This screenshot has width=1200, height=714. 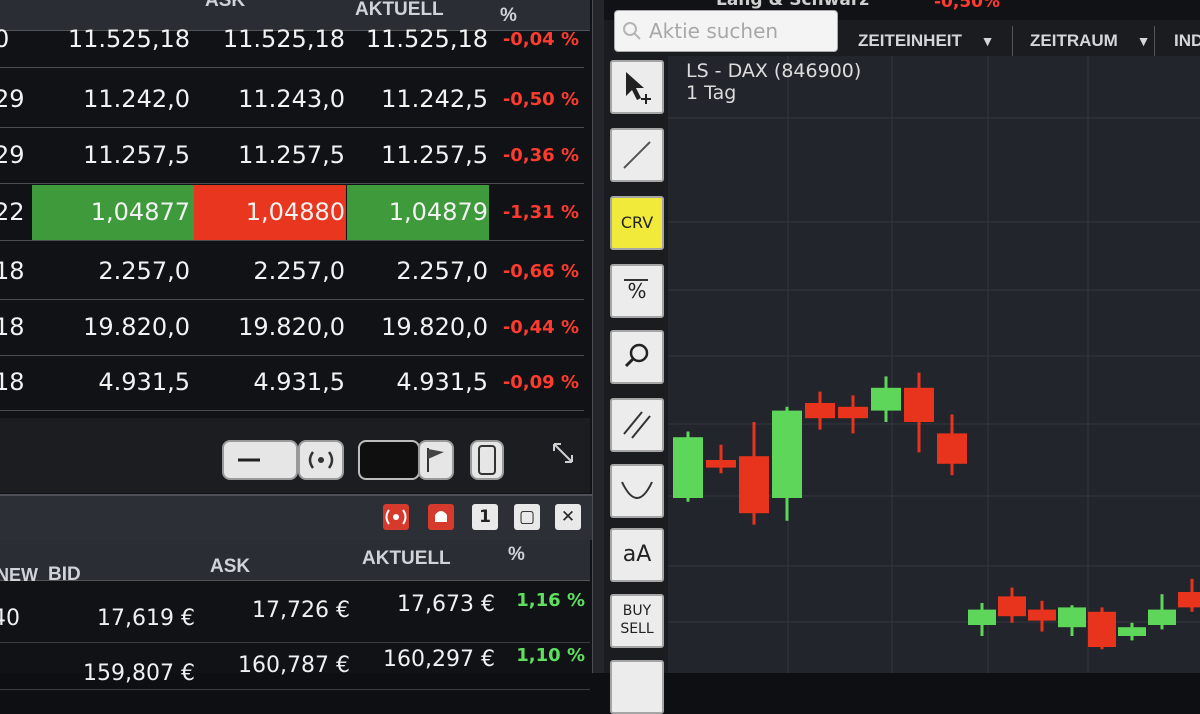 I want to click on quote-symbol: 40, so click(x=10, y=618).